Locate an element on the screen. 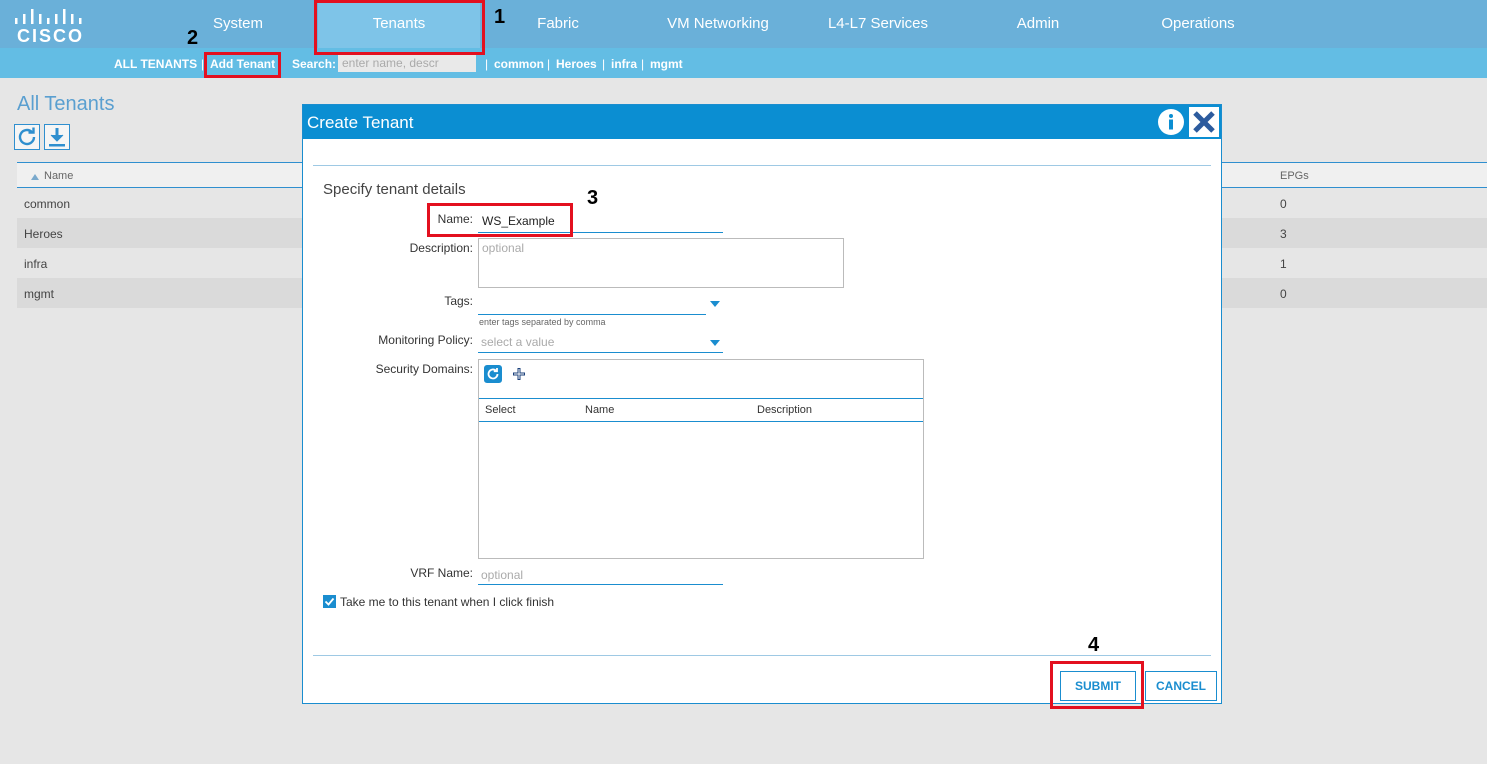 This screenshot has height=764, width=1487. tab-admin: Admin is located at coordinates (1038, 24).